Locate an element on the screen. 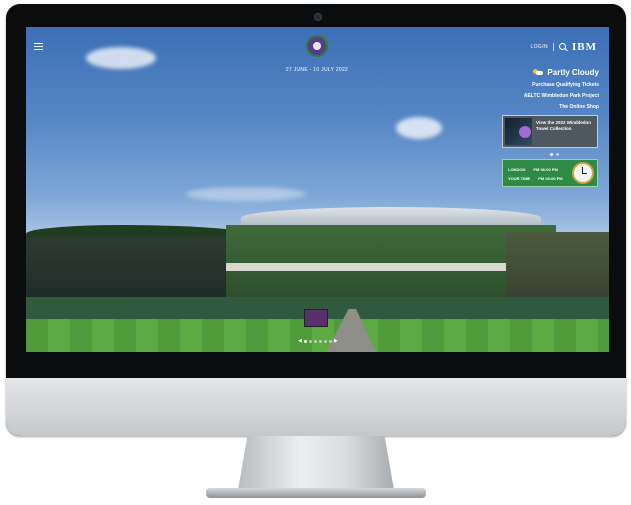  weather-widget: Partly Cloudy is located at coordinates (566, 72).